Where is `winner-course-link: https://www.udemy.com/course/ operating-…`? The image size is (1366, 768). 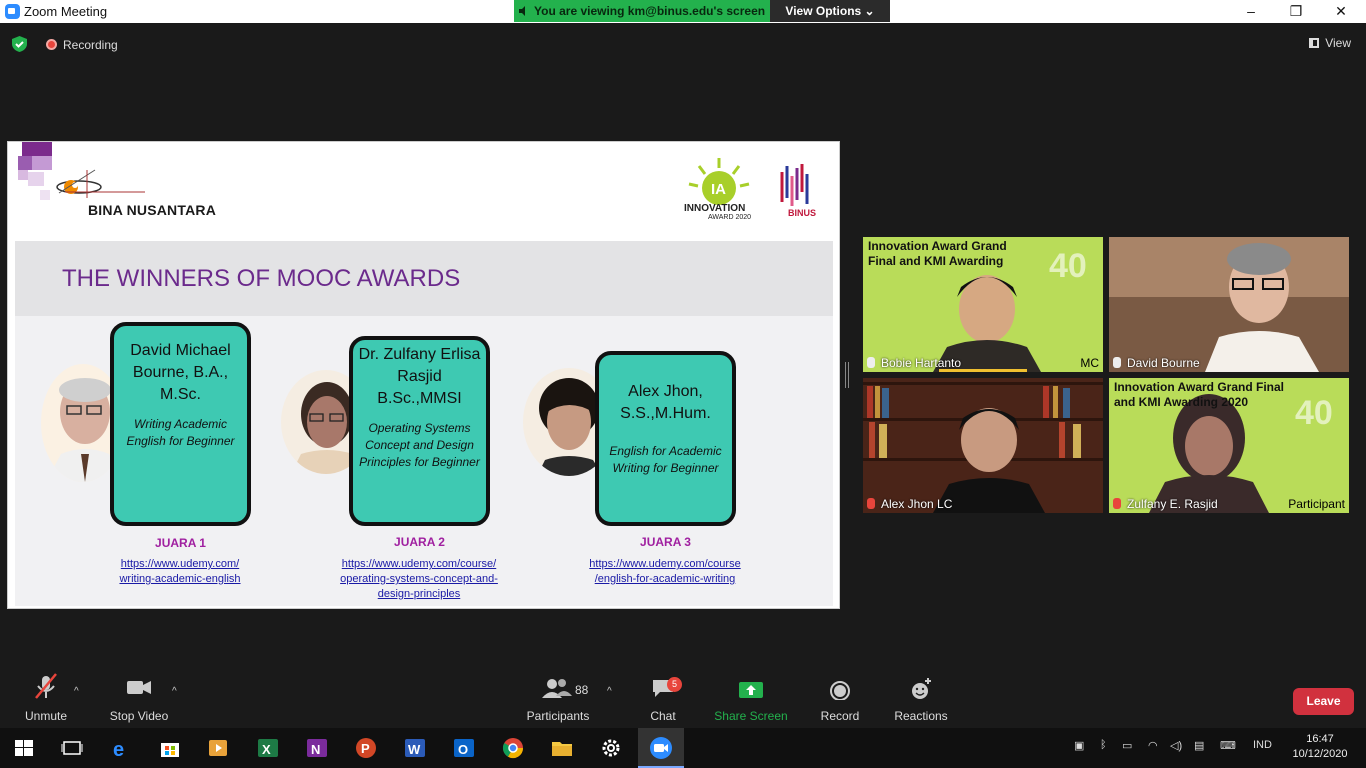
winner-course-link: https://www.udemy.com/course/ operating-… is located at coordinates (419, 579).